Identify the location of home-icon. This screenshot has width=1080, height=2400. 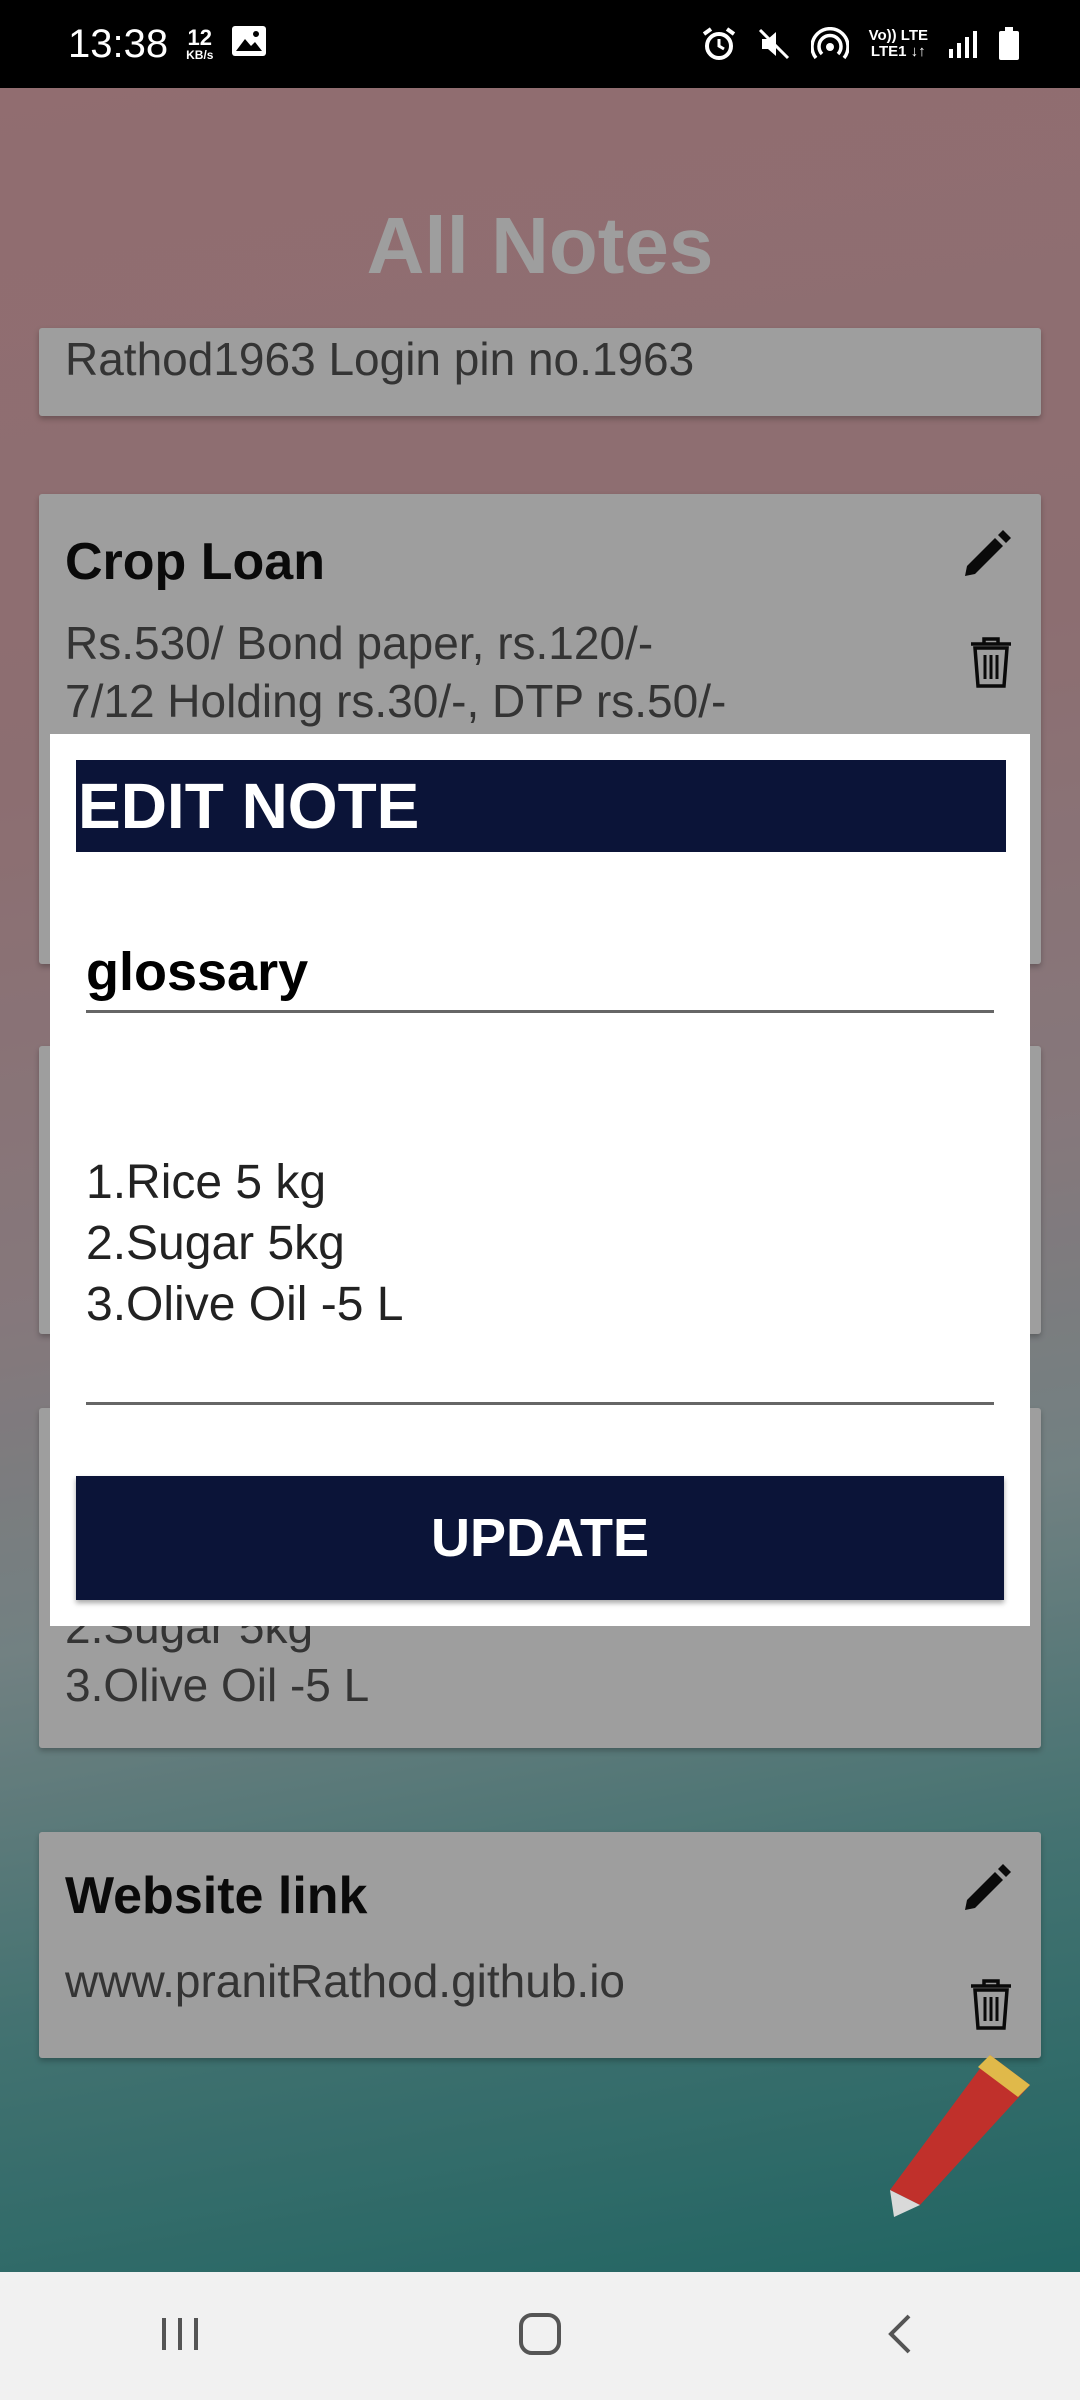
(540, 2336).